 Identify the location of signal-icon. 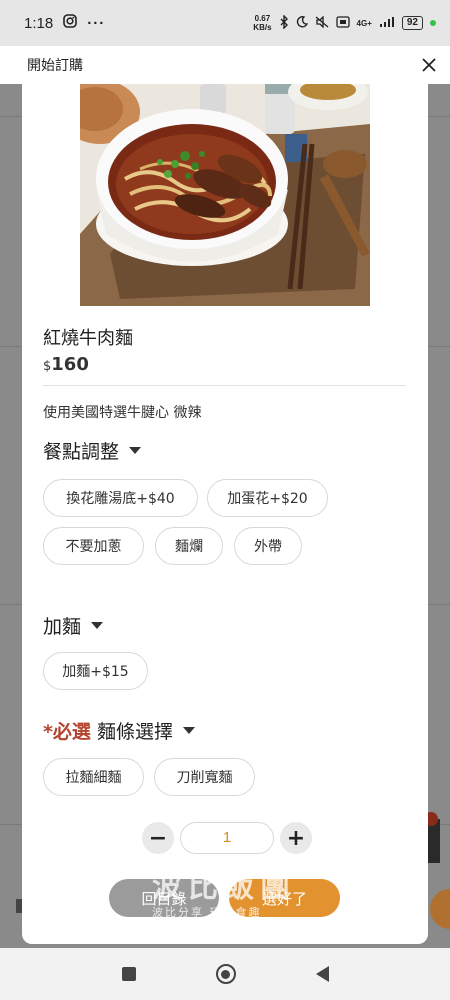
(387, 23).